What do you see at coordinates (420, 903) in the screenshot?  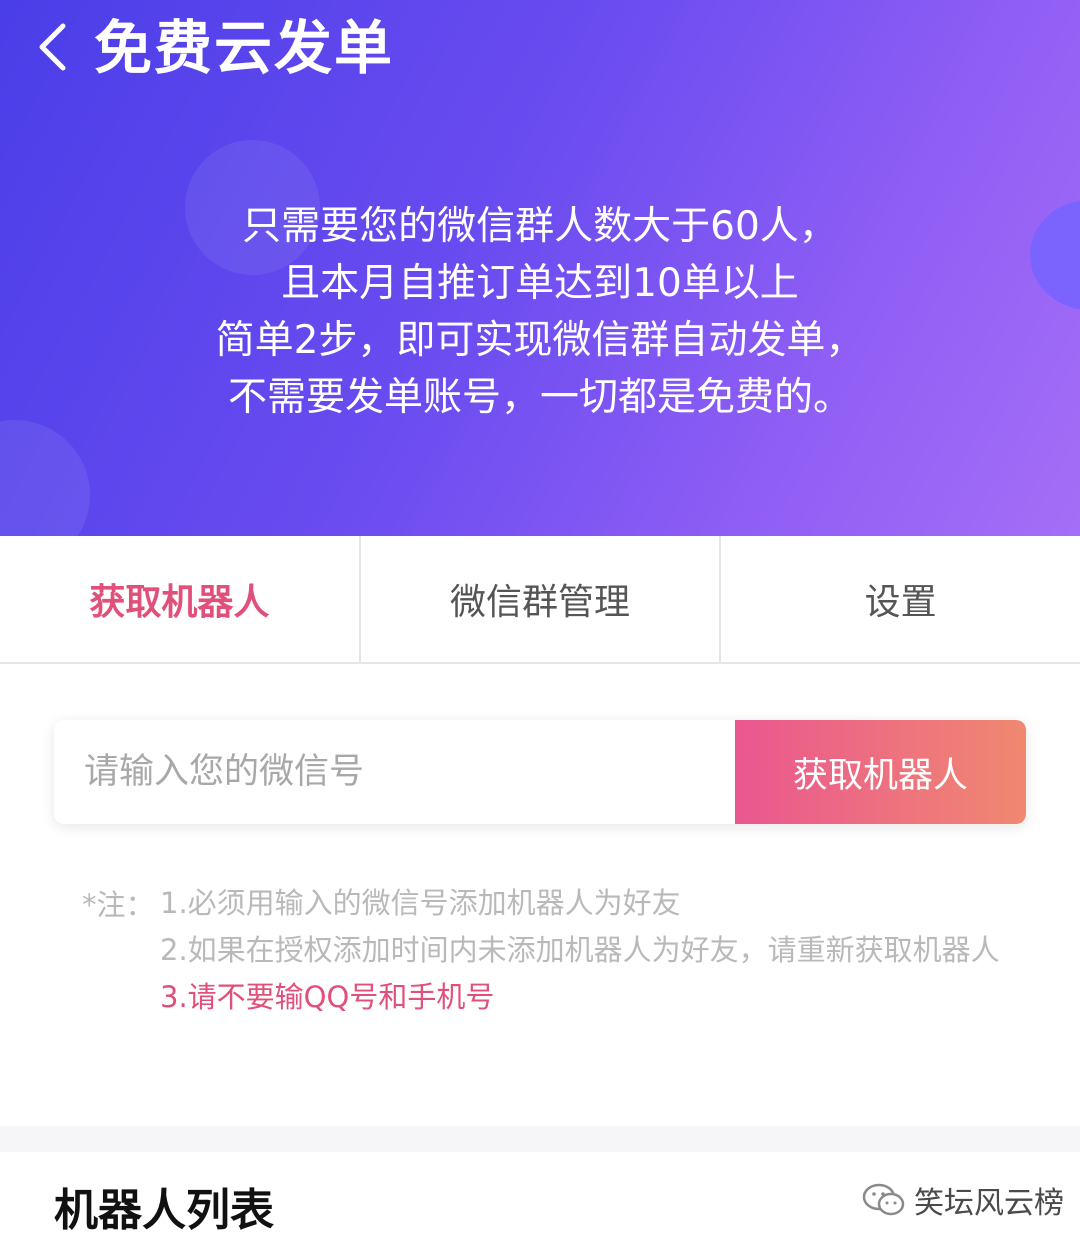 I see `note-item: 1.必须用输入的微信号添加机器人为好友` at bounding box center [420, 903].